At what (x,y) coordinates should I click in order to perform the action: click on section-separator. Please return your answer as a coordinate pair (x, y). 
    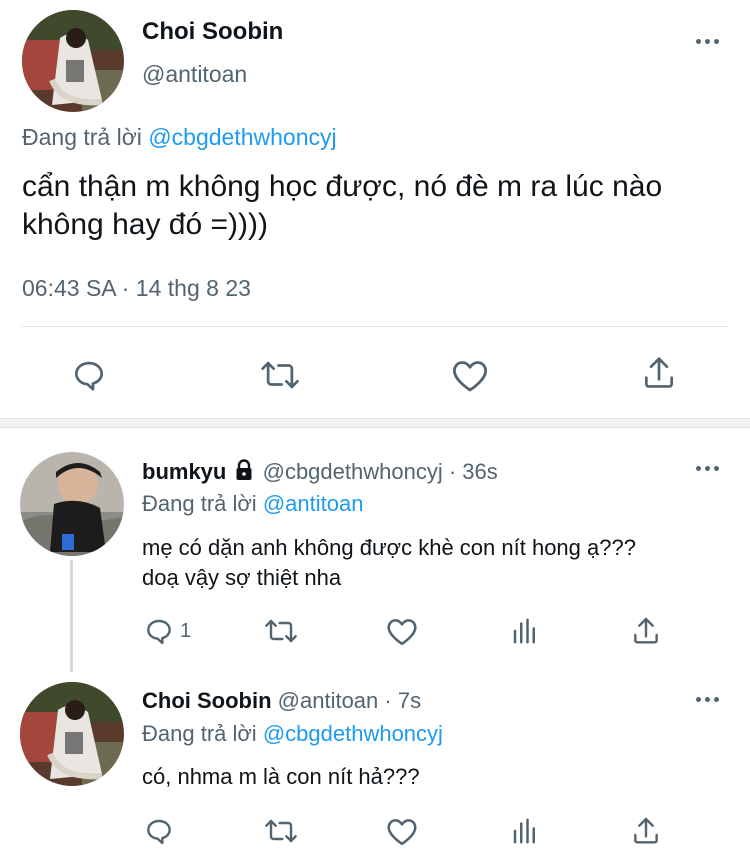
    Looking at the image, I should click on (375, 423).